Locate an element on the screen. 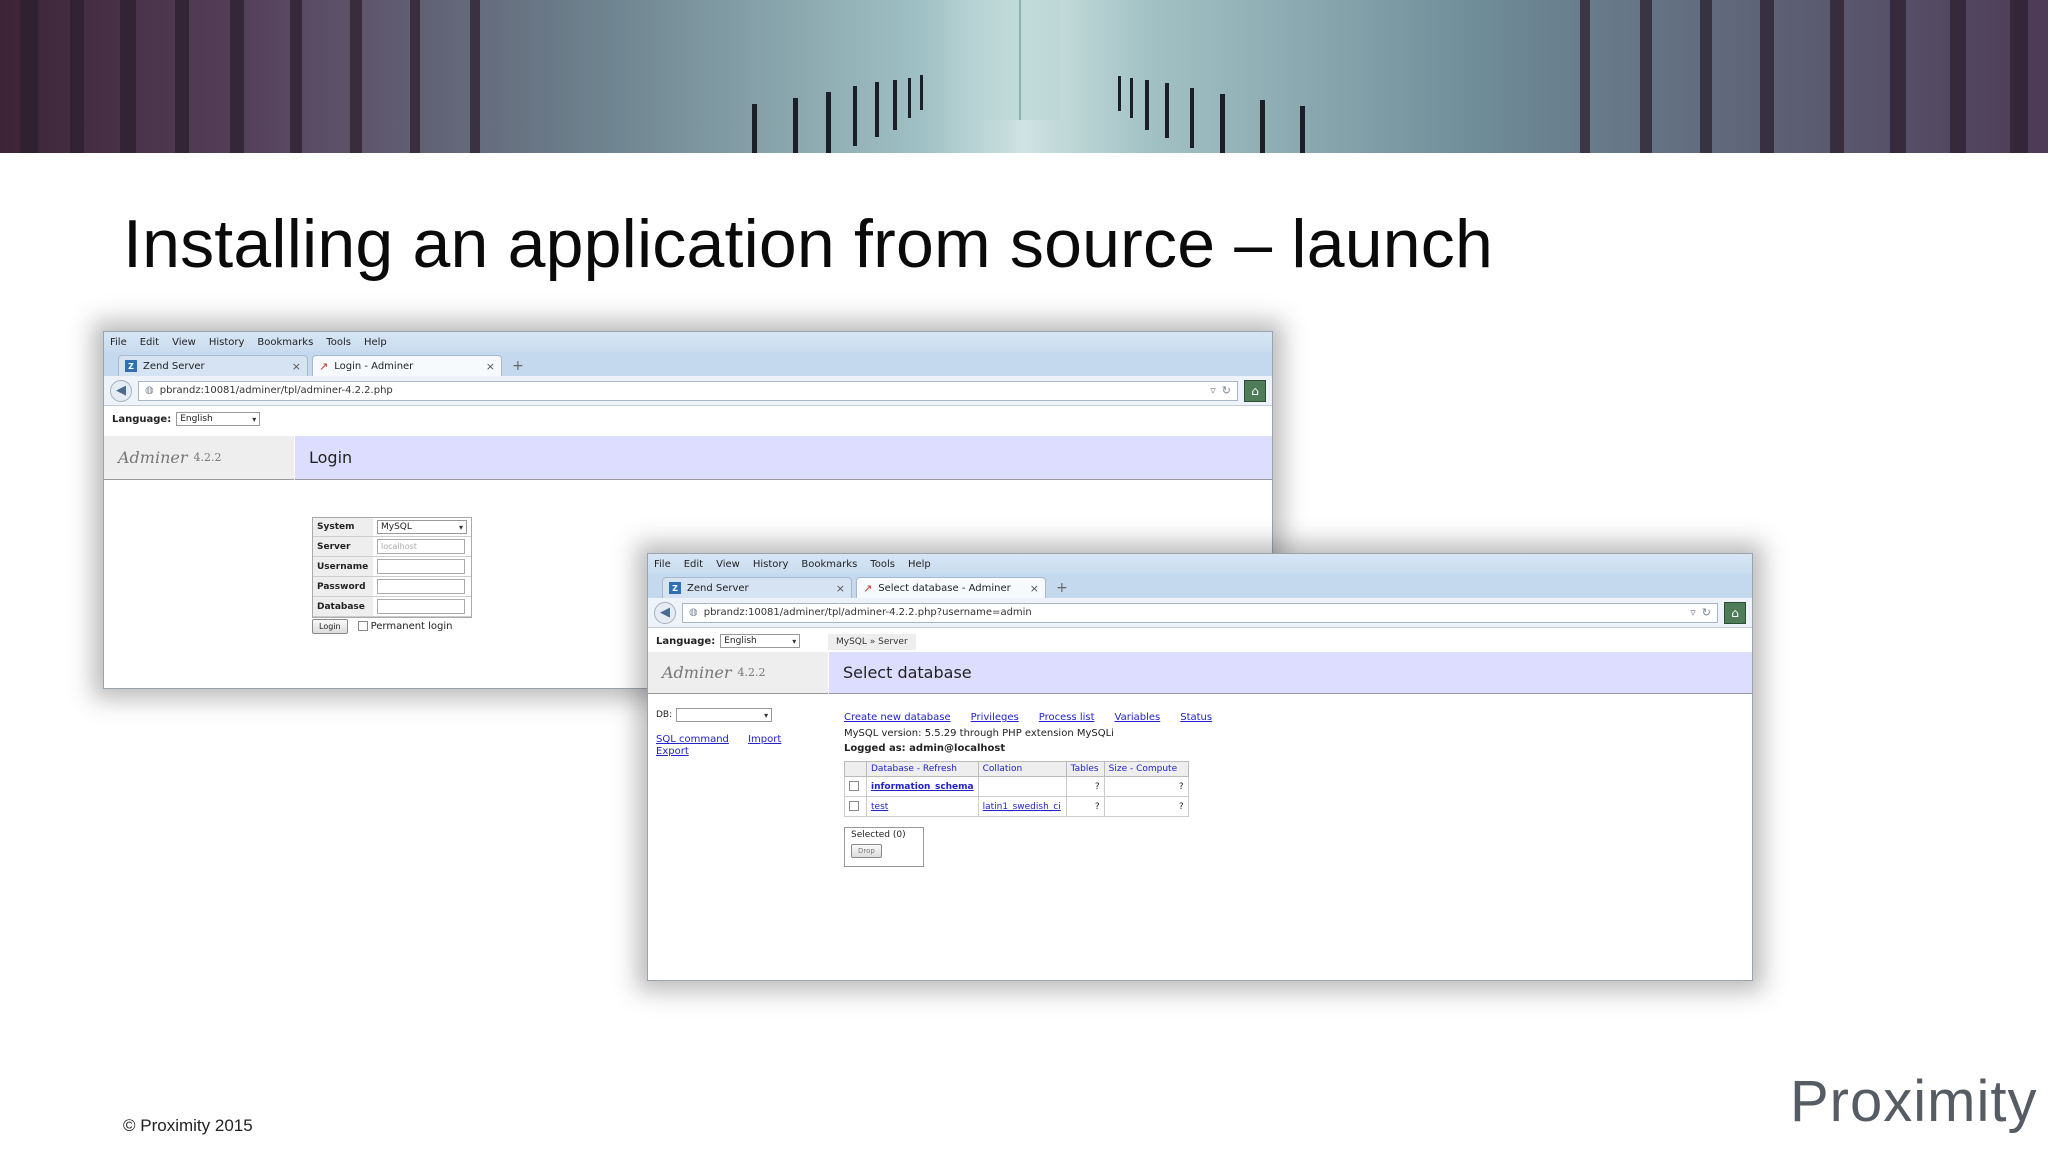 The width and height of the screenshot is (2048, 1152). database-label: Database is located at coordinates (343, 606).